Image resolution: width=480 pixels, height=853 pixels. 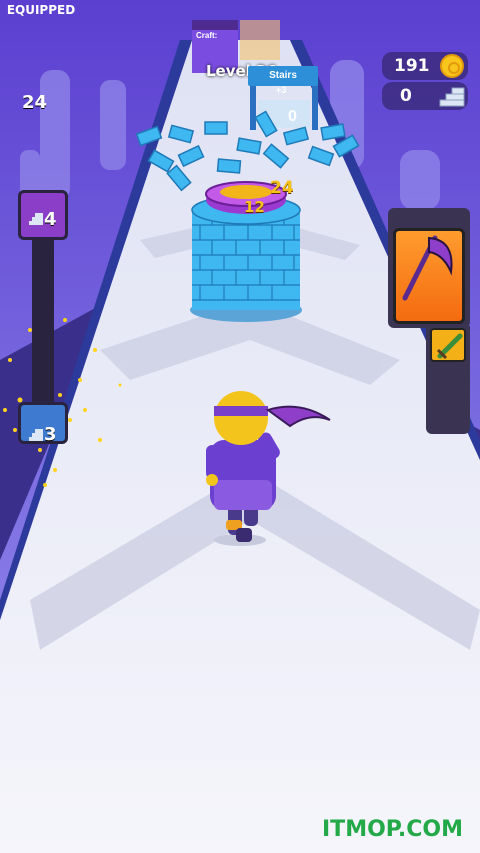 I want to click on equipped-title: EQUIPPED, so click(x=41, y=10).